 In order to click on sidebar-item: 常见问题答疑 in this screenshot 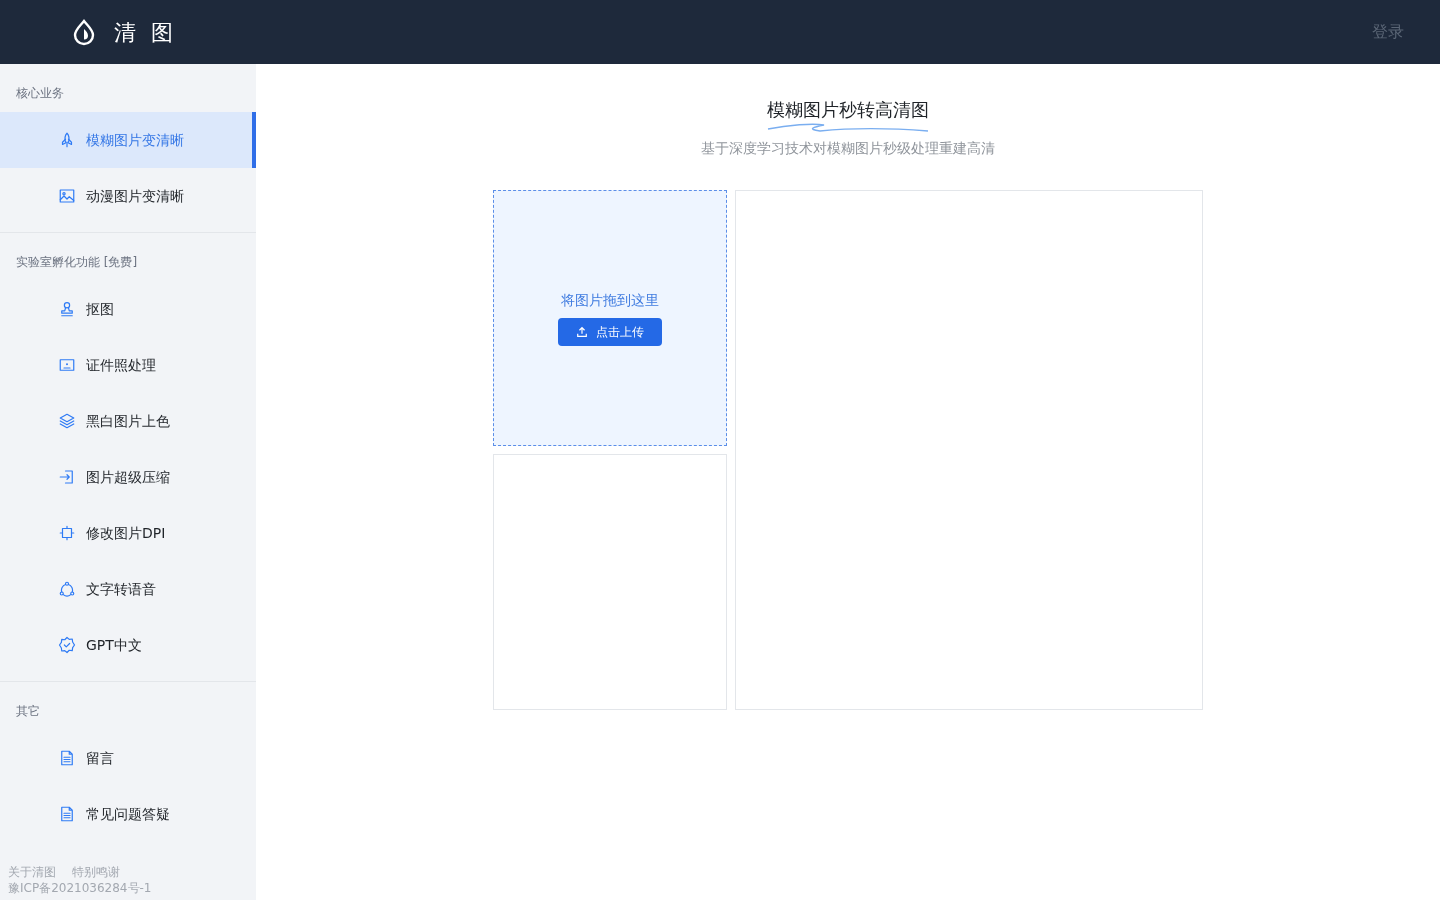, I will do `click(128, 814)`.